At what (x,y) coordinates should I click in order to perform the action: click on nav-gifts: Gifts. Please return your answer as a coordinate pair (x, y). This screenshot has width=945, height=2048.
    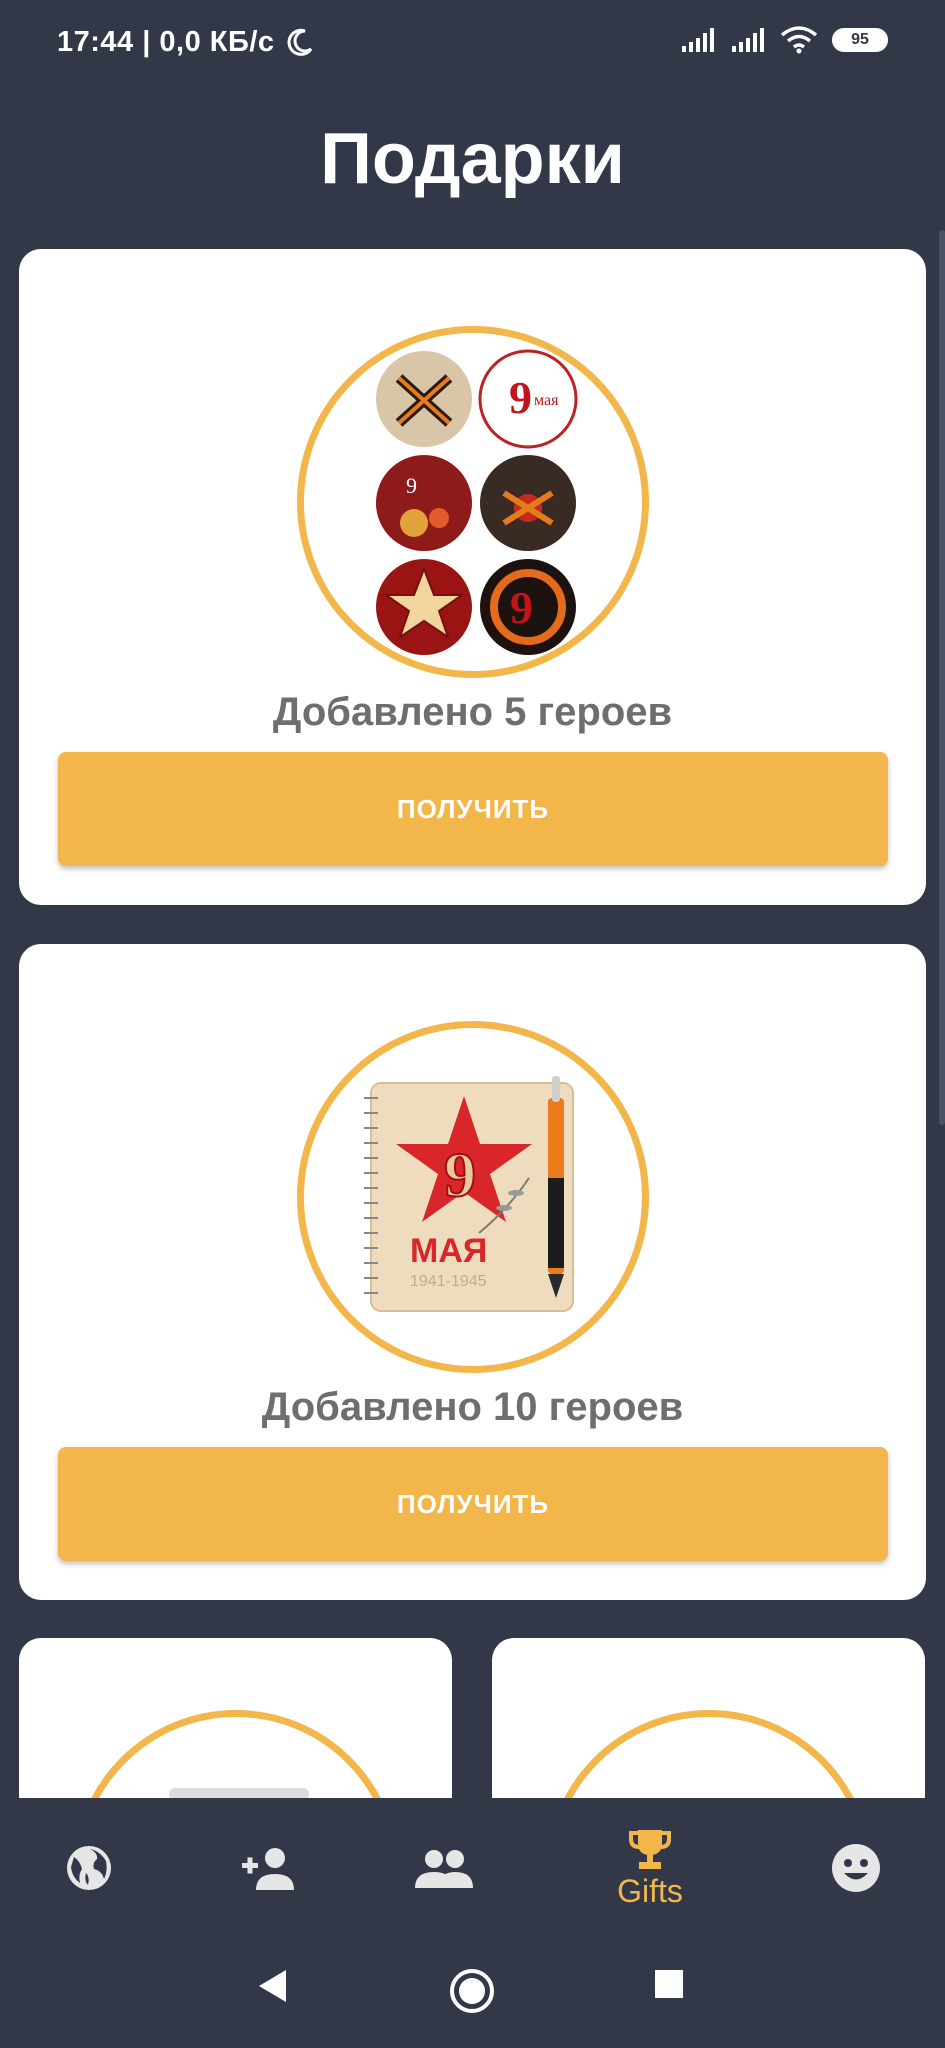
    Looking at the image, I should click on (650, 1868).